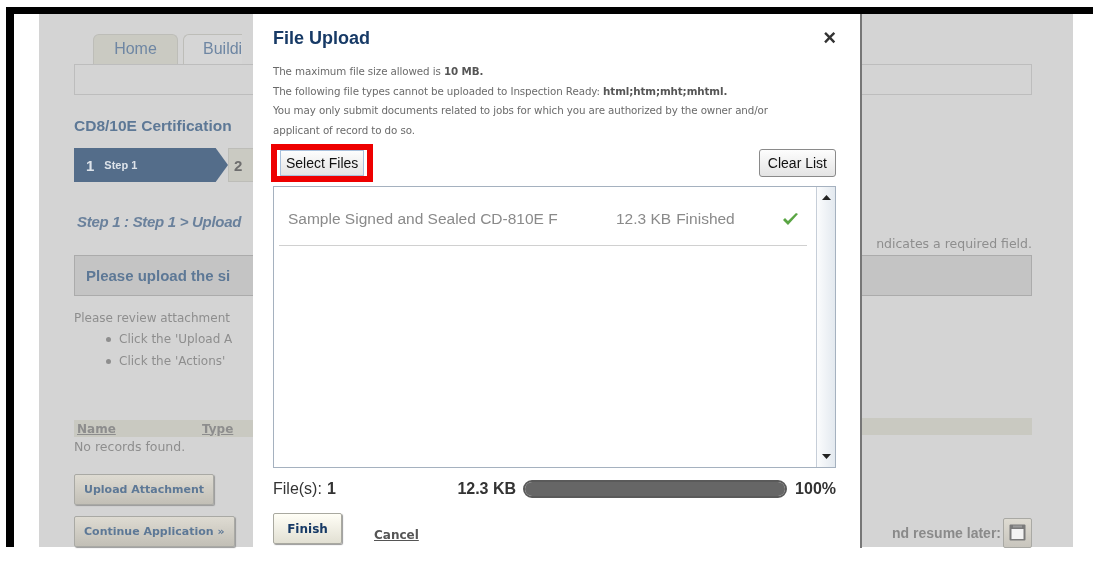 Image resolution: width=1093 pixels, height=561 pixels. What do you see at coordinates (953, 244) in the screenshot?
I see `required-note: ndicates a required field.` at bounding box center [953, 244].